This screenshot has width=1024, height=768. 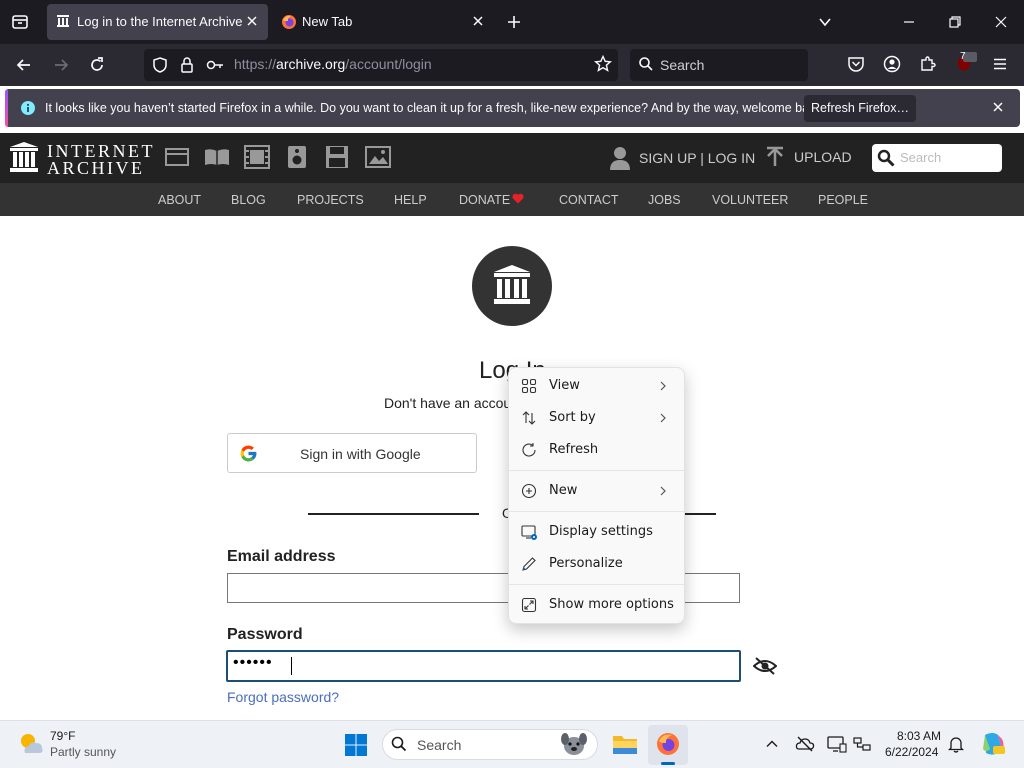 What do you see at coordinates (589, 200) in the screenshot?
I see `nav-contact: CONTACT` at bounding box center [589, 200].